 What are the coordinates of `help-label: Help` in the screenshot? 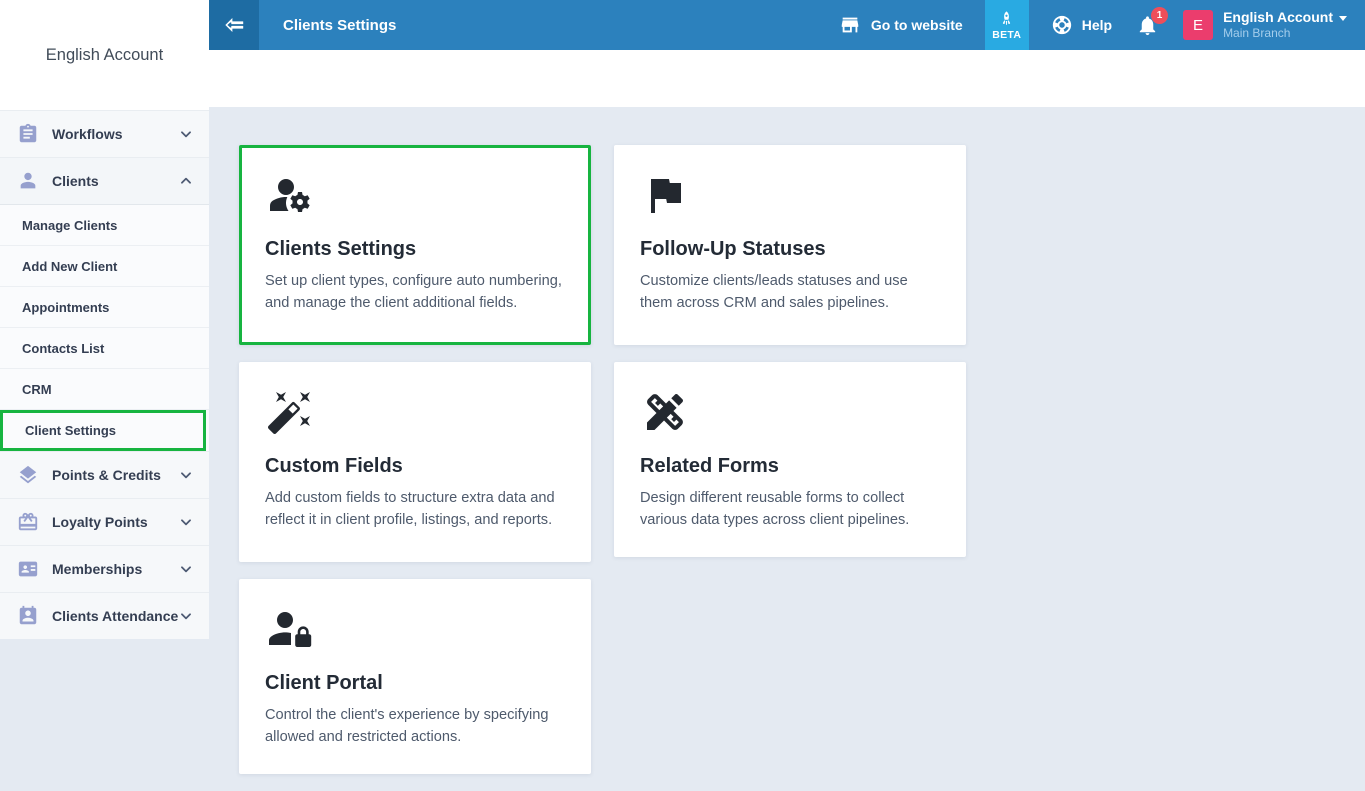 It's located at (1097, 25).